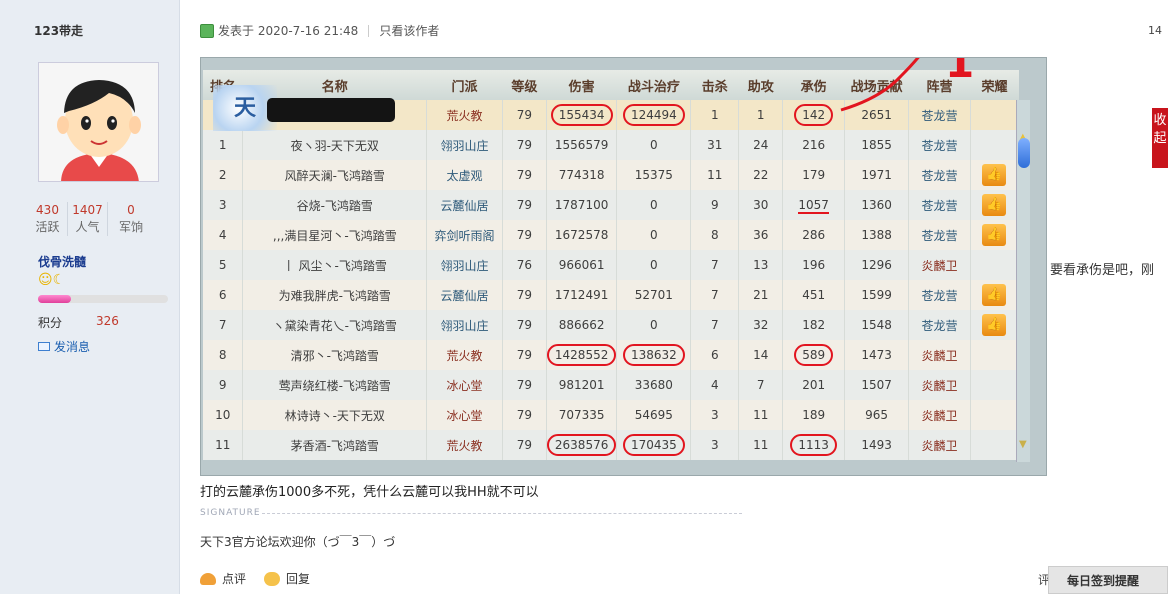 Image resolution: width=1168 pixels, height=594 pixels. Describe the element at coordinates (223, 325) in the screenshot. I see `cell-rank: 7` at that location.